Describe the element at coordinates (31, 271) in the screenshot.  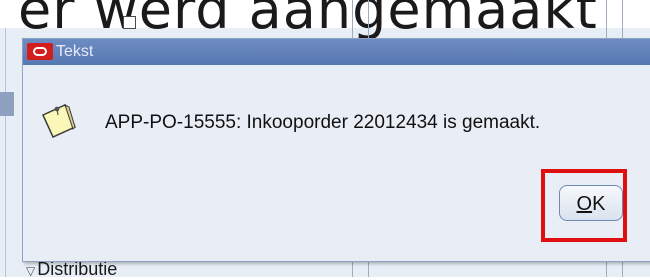
I see `expand-triangle-icon: ▽` at that location.